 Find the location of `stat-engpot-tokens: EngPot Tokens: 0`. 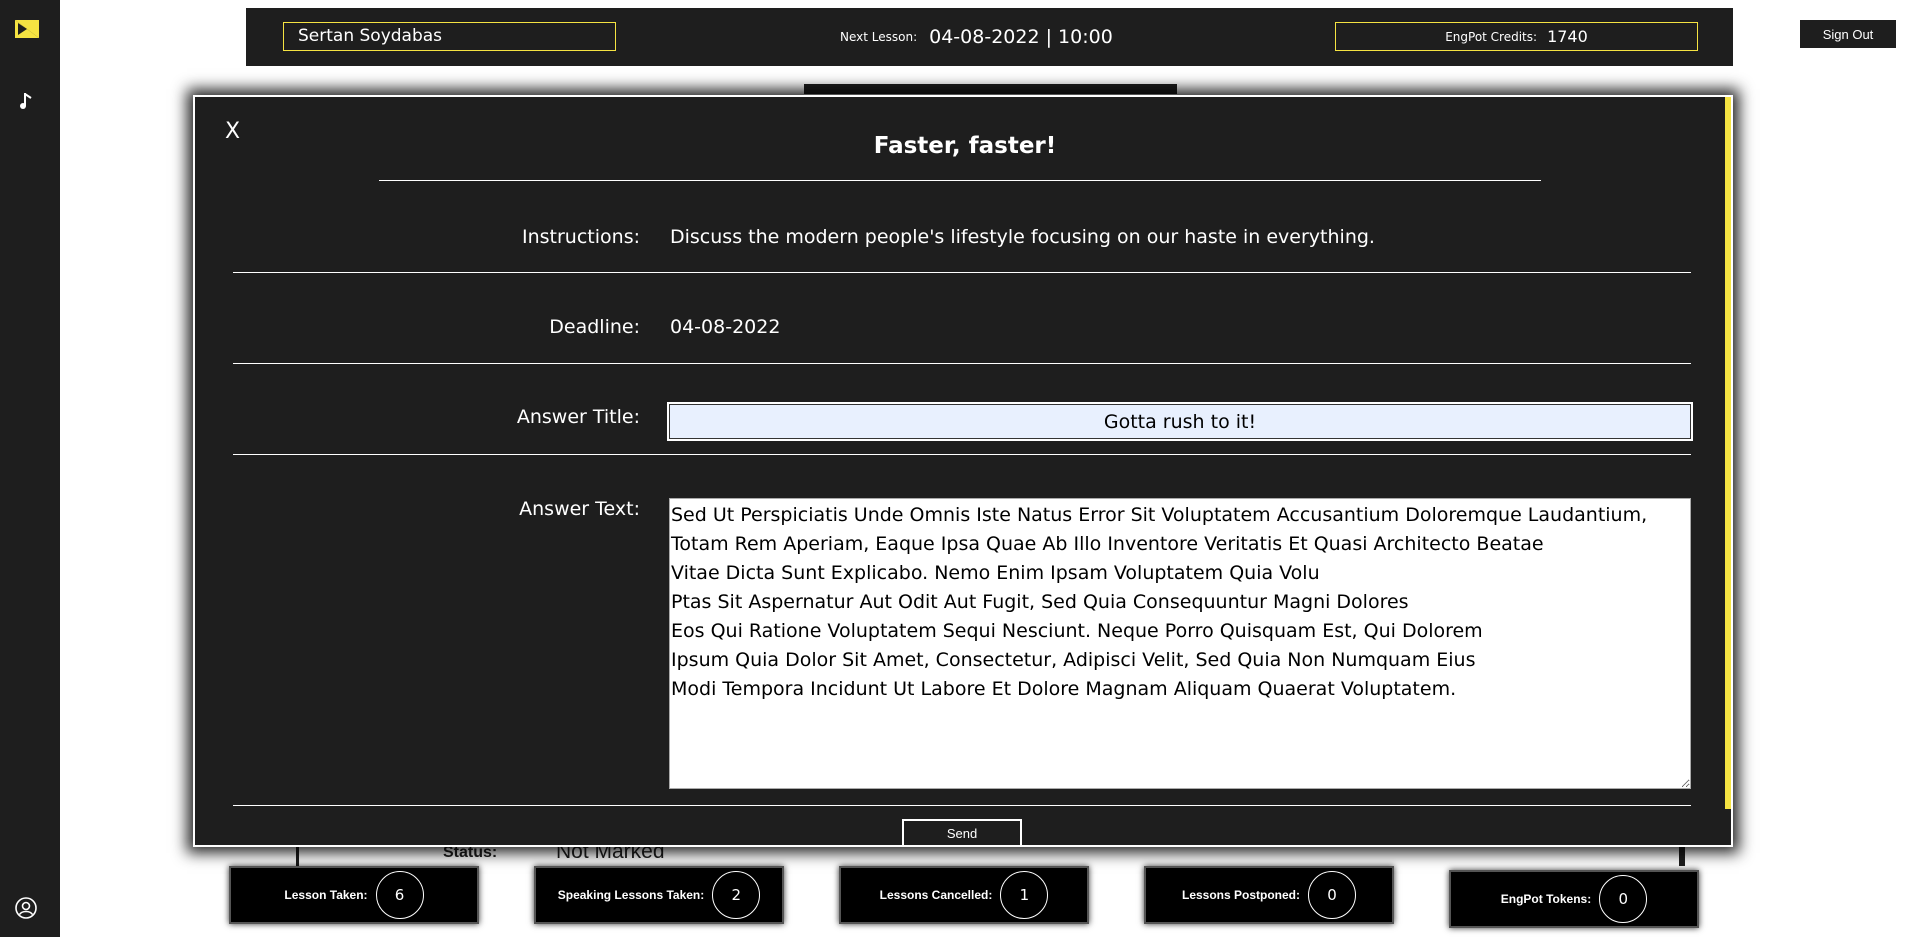

stat-engpot-tokens: EngPot Tokens: 0 is located at coordinates (1574, 899).